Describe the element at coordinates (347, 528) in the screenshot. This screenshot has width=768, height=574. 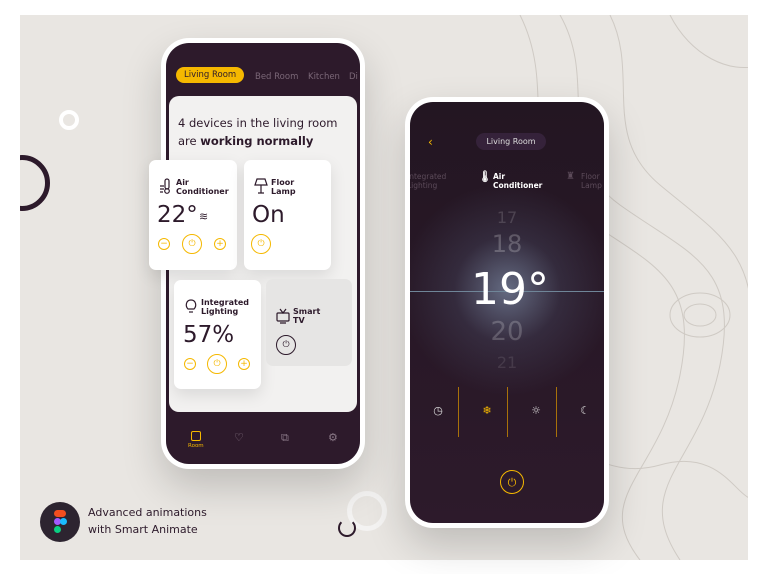
I see `decor-arc` at that location.